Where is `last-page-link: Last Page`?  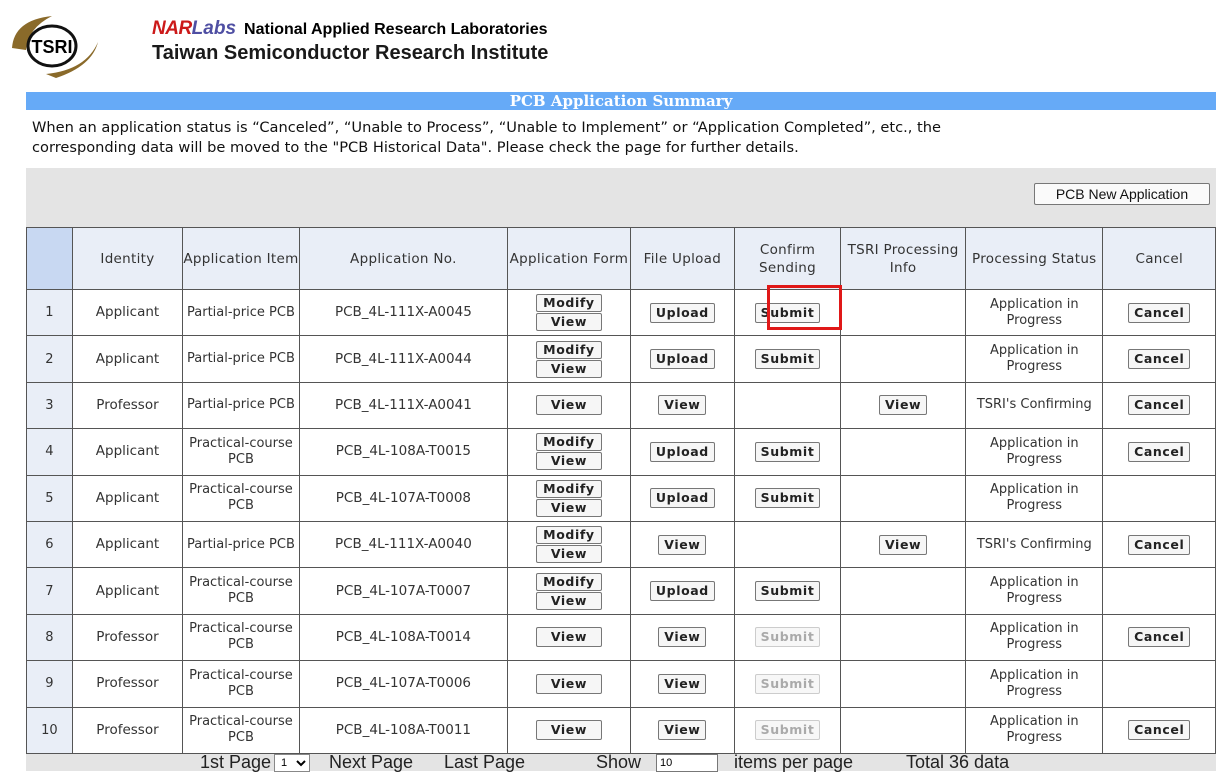 last-page-link: Last Page is located at coordinates (484, 762).